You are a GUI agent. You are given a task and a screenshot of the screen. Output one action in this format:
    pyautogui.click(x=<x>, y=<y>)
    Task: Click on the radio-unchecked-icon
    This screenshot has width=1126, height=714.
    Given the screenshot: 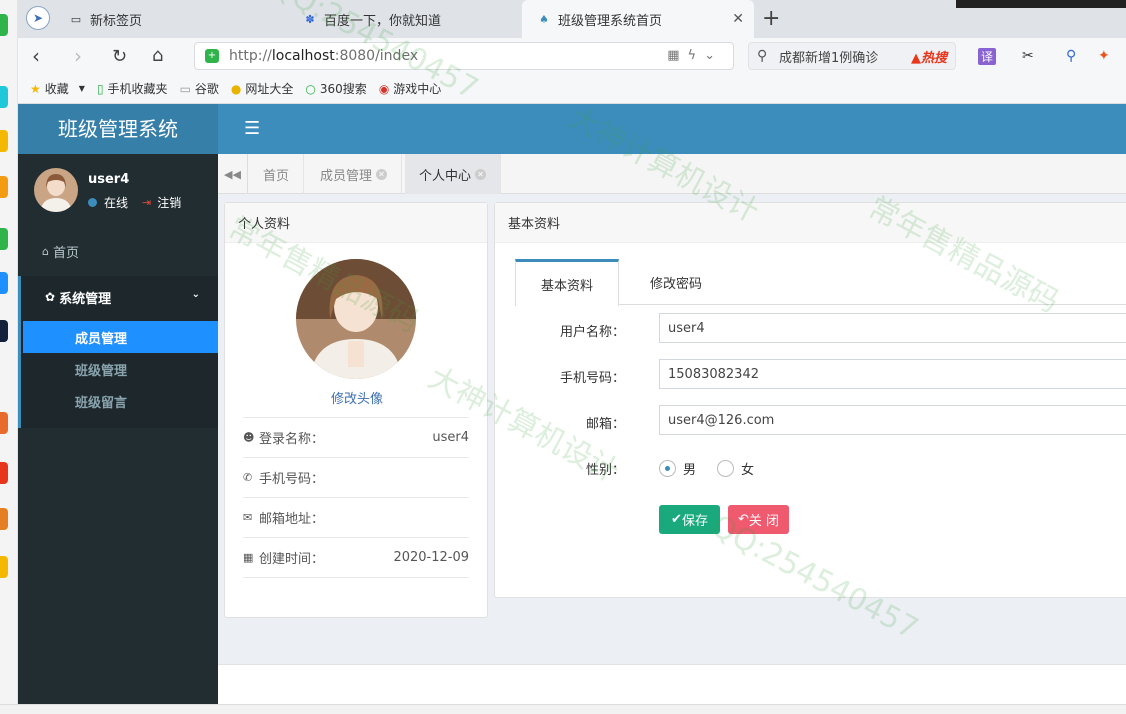 What is the action you would take?
    pyautogui.click(x=725, y=468)
    